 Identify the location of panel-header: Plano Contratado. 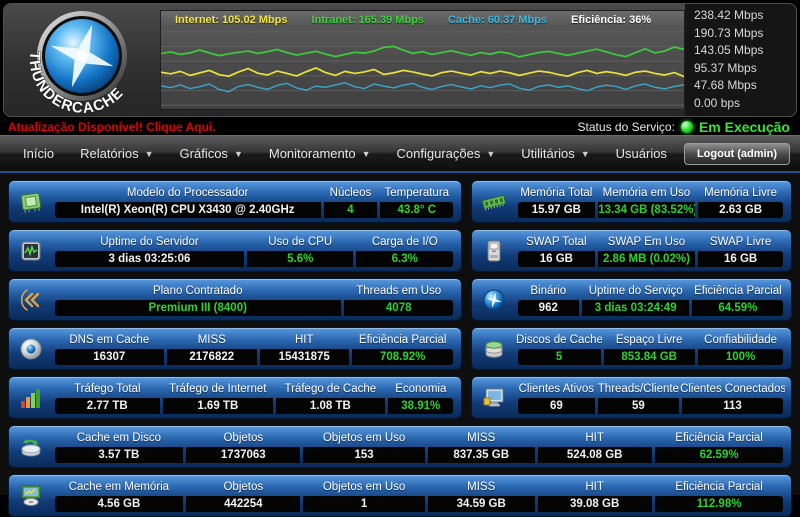
(197, 291).